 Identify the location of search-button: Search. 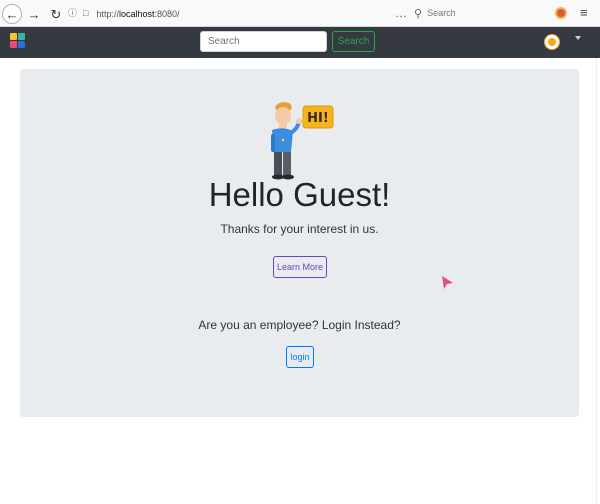
(353, 41).